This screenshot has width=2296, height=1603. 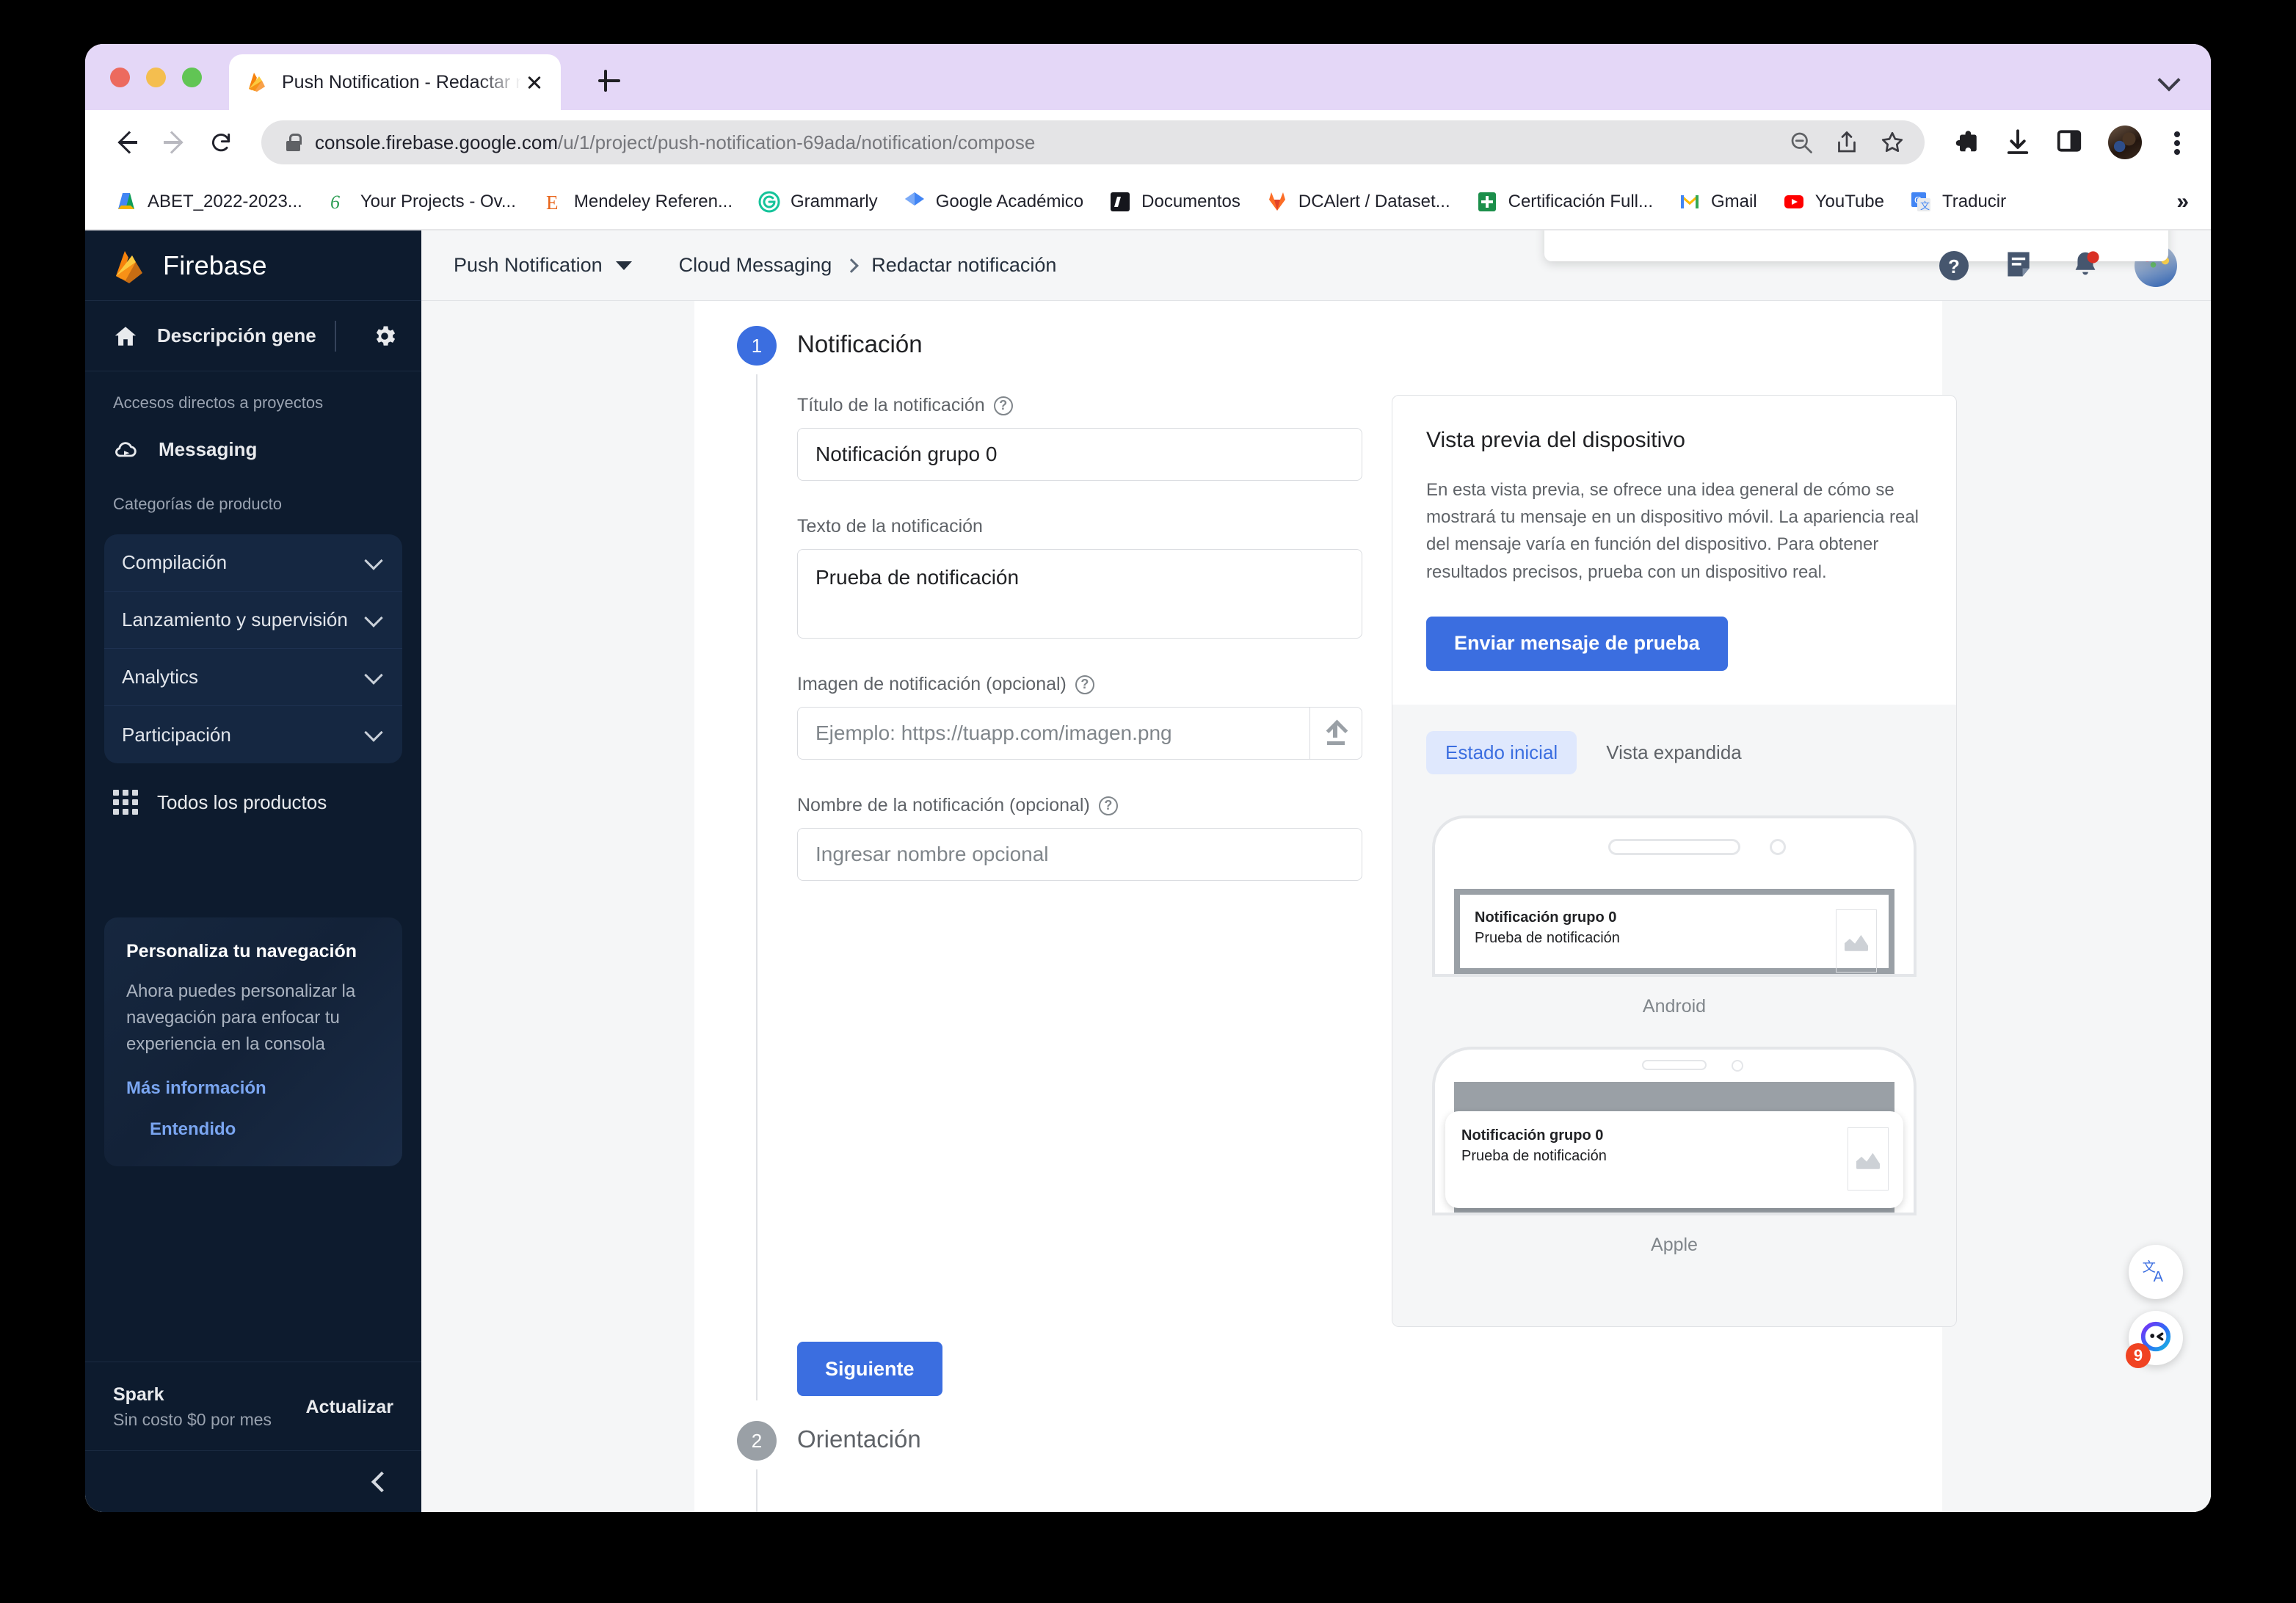 I want to click on step-title: Notificación, so click(x=860, y=343).